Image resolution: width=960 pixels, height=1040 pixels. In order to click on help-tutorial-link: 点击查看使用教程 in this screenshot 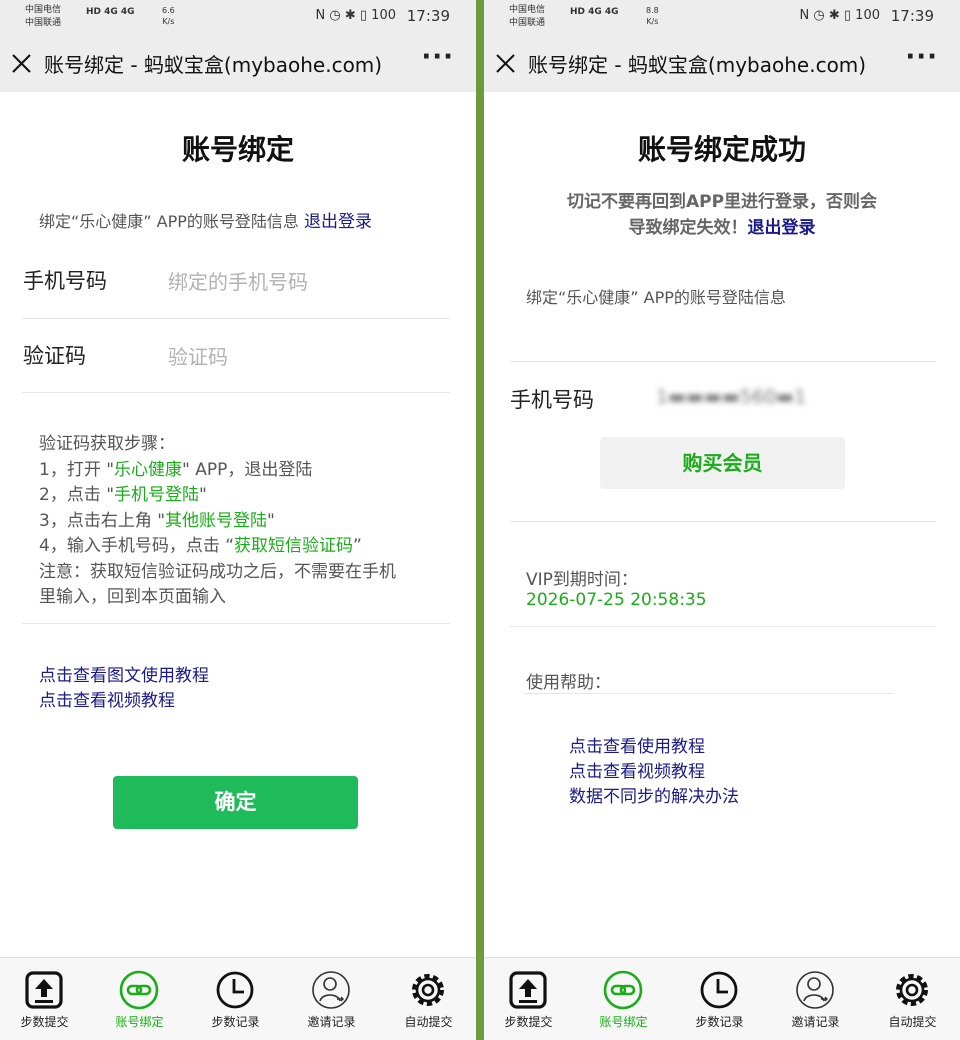, I will do `click(654, 747)`.